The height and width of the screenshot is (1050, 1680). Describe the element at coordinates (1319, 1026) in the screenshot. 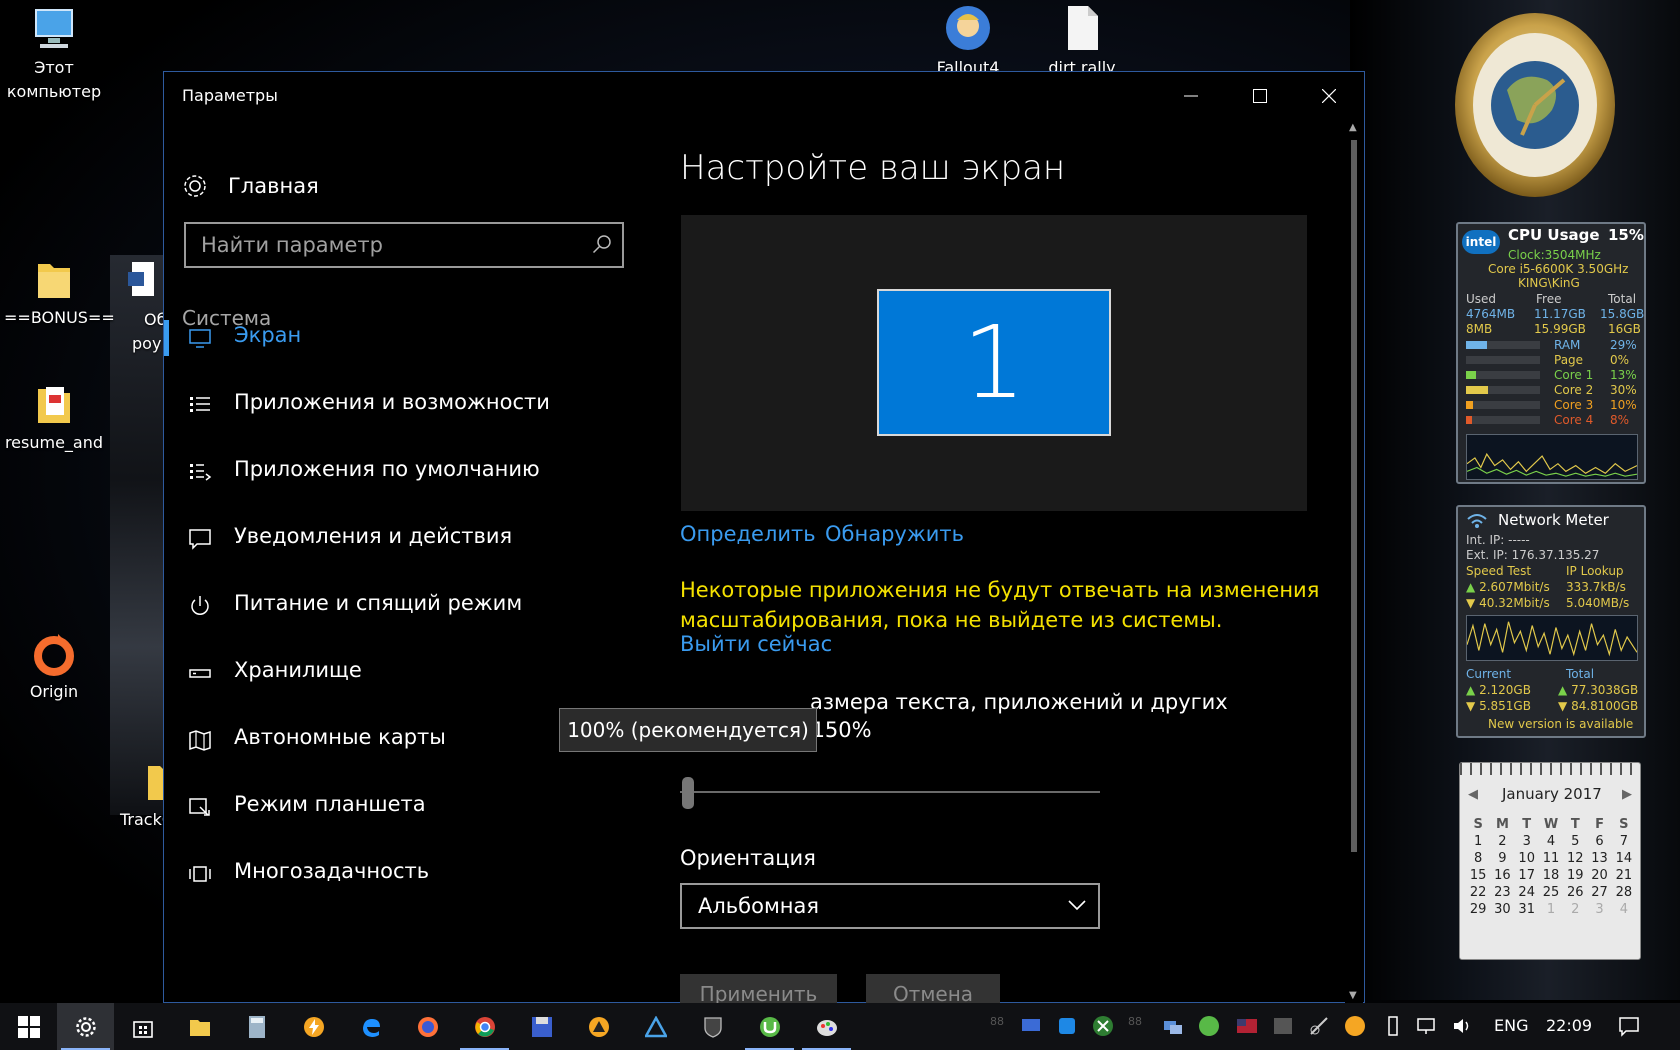

I see `tray-satellite-icon` at that location.